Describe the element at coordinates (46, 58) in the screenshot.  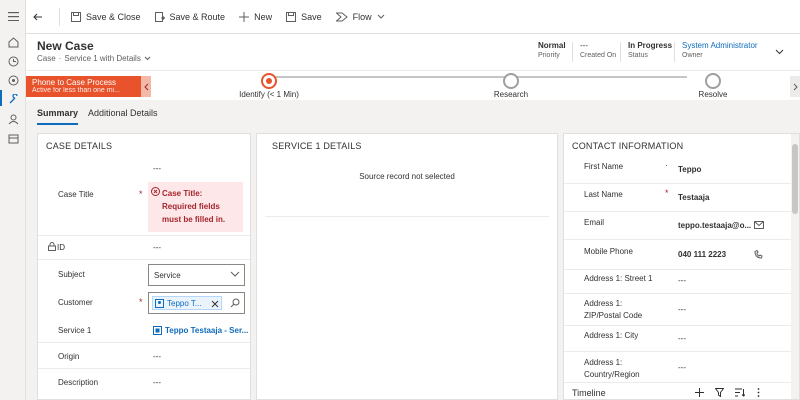
I see `entity-name: Case` at that location.